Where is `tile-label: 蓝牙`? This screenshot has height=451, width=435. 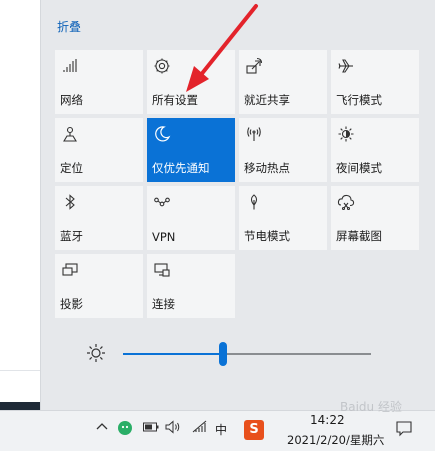 tile-label: 蓝牙 is located at coordinates (71, 236).